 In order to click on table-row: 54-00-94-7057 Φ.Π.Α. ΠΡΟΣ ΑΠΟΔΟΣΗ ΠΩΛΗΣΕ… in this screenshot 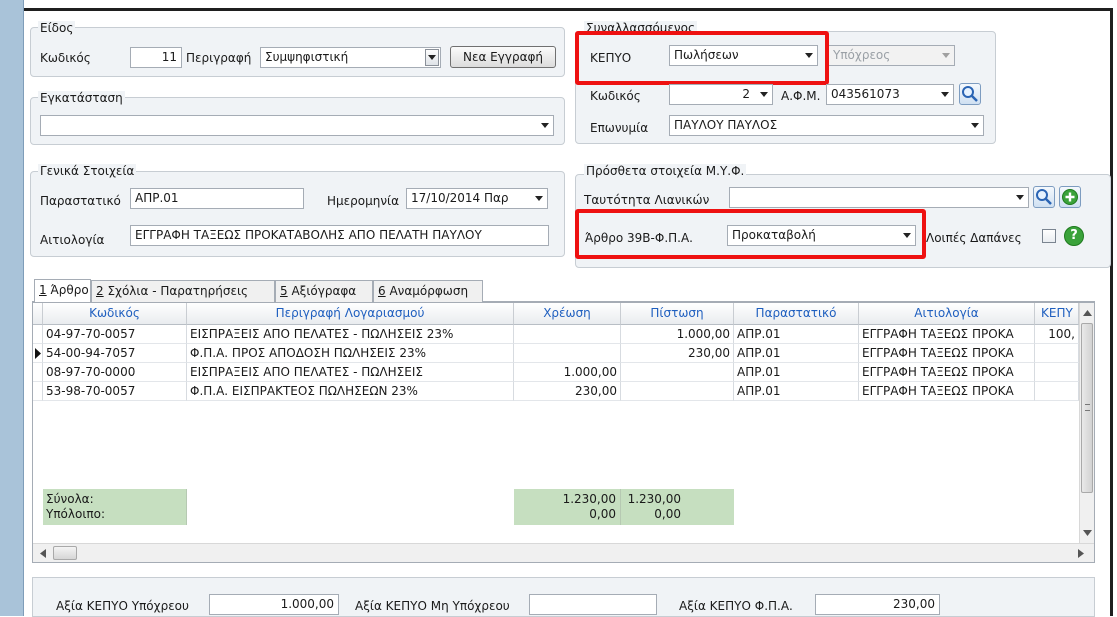, I will do `click(556, 353)`.